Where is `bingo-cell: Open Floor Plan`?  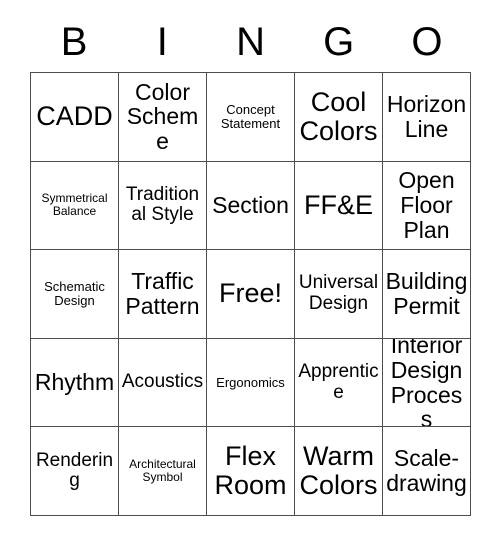 bingo-cell: Open Floor Plan is located at coordinates (427, 206).